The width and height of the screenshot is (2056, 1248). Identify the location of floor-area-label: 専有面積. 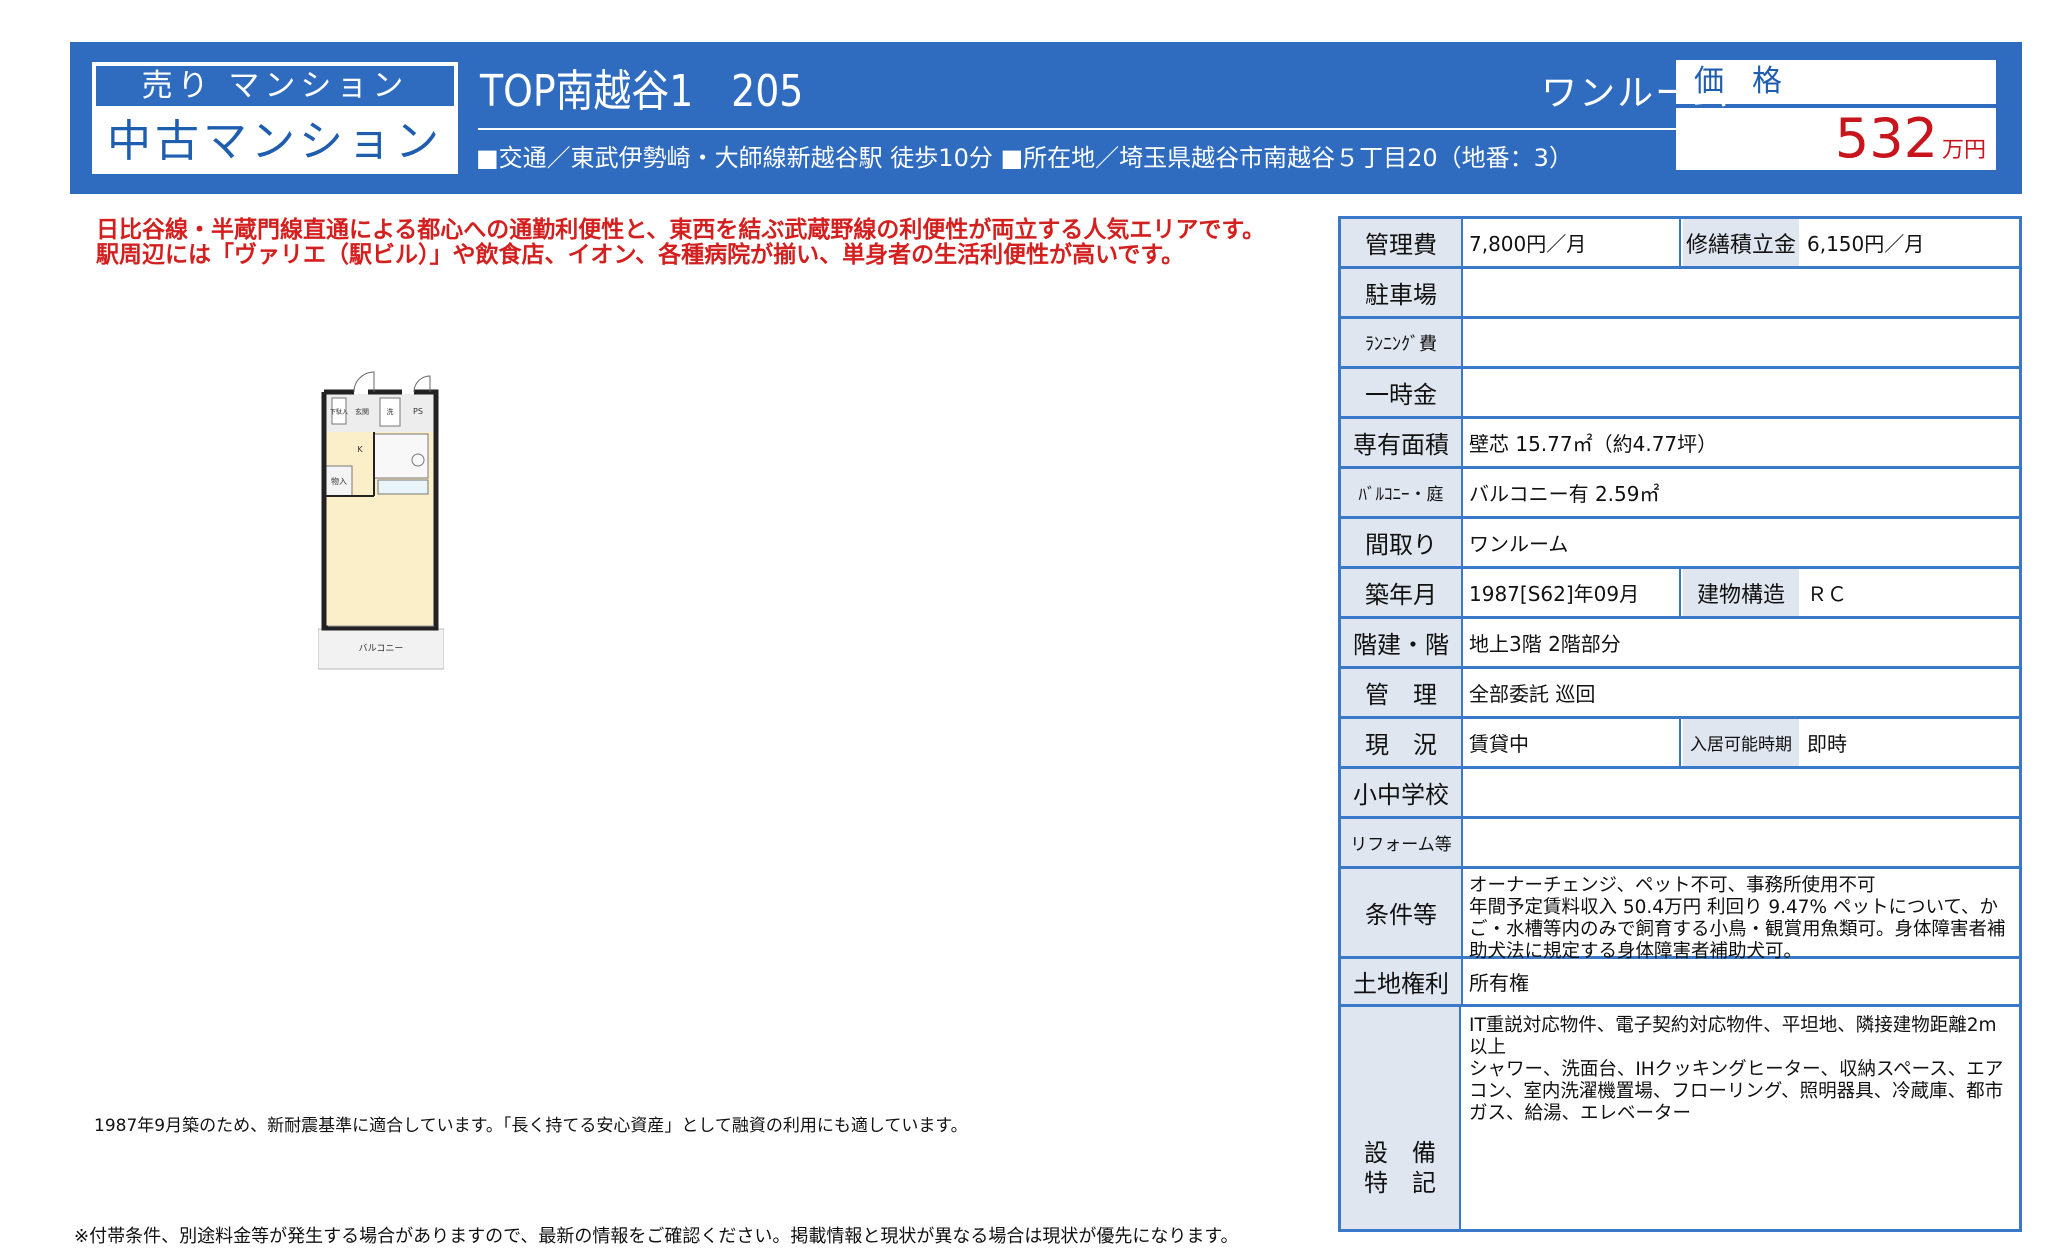
(1402, 442).